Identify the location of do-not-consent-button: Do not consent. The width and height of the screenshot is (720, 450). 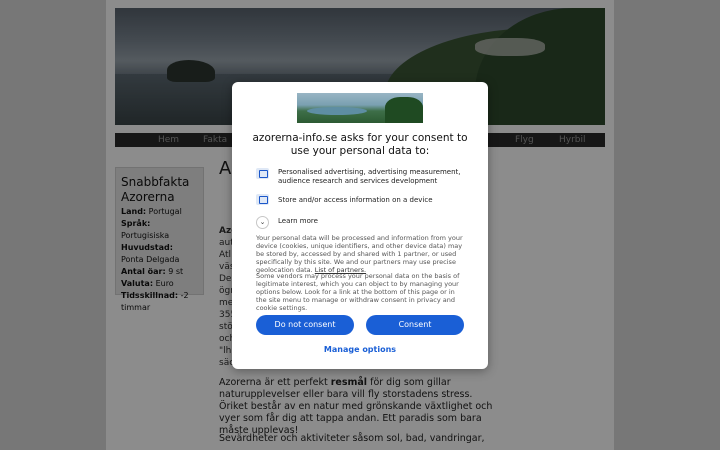
(305, 325).